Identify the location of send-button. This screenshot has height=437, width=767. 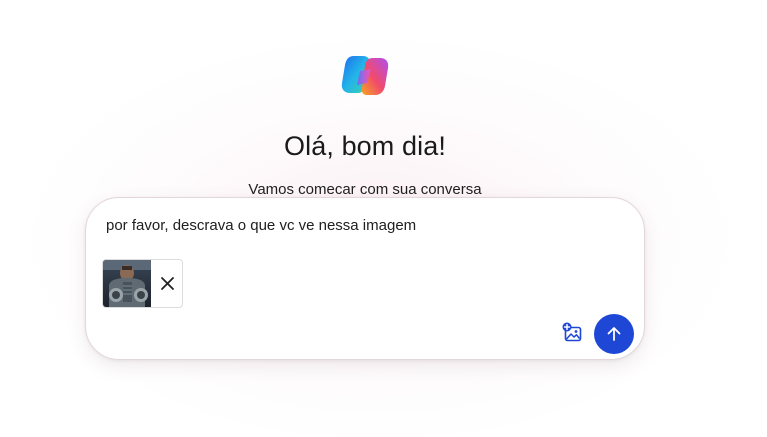
(614, 334).